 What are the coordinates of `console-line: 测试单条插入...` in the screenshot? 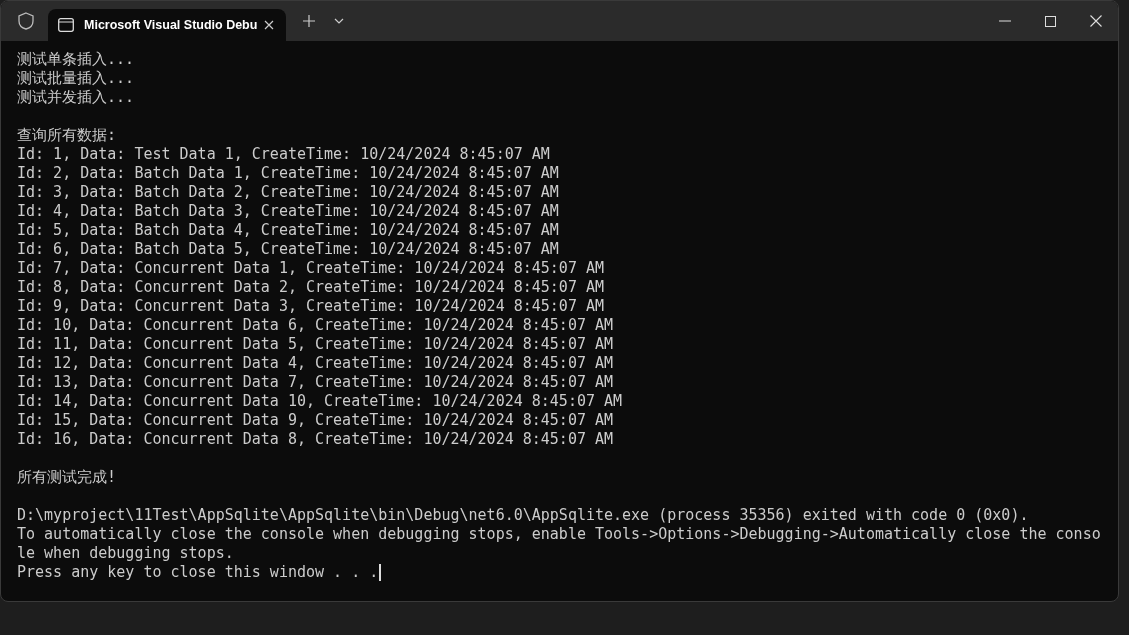 It's located at (76, 59).